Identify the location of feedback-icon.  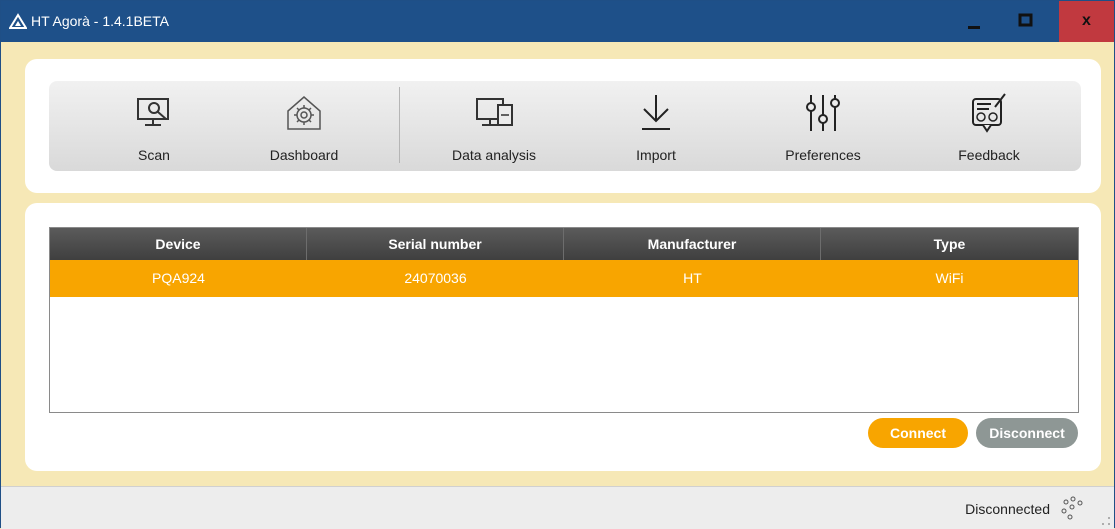
(989, 113).